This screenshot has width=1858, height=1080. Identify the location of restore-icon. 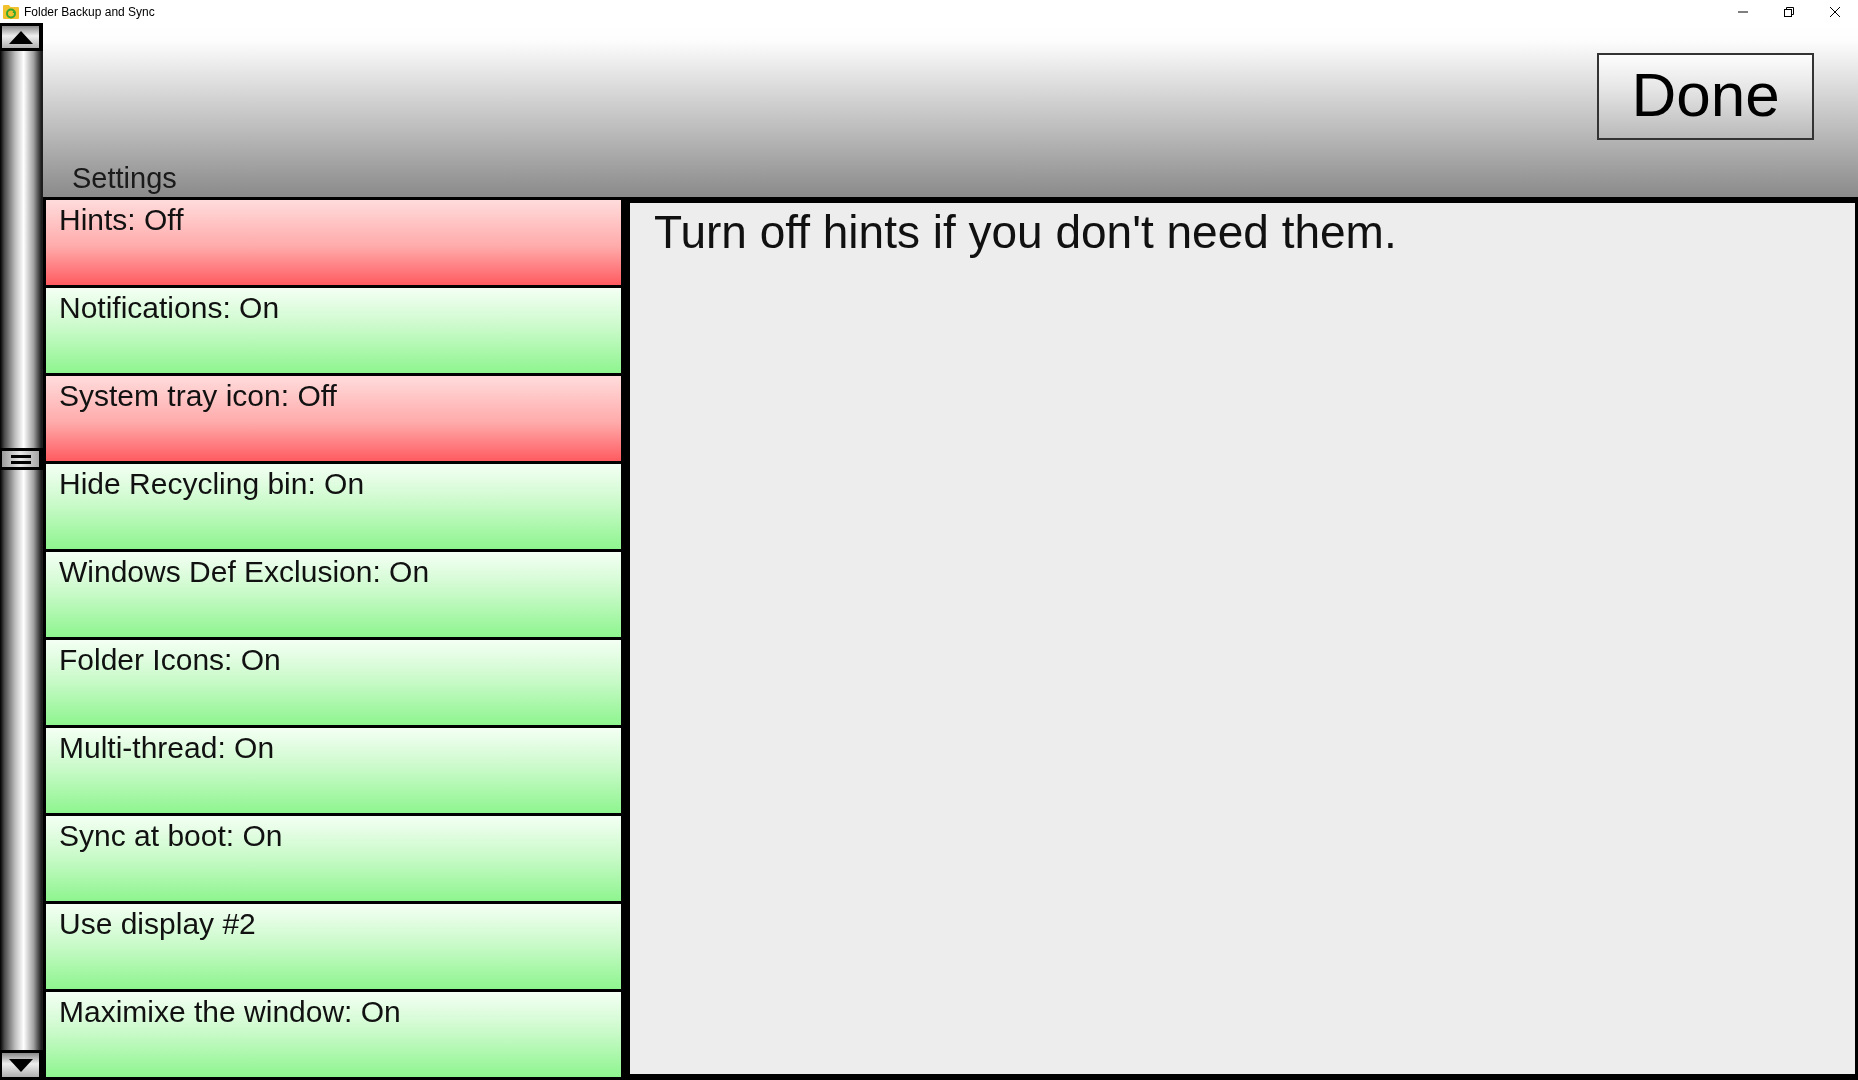
(1789, 11).